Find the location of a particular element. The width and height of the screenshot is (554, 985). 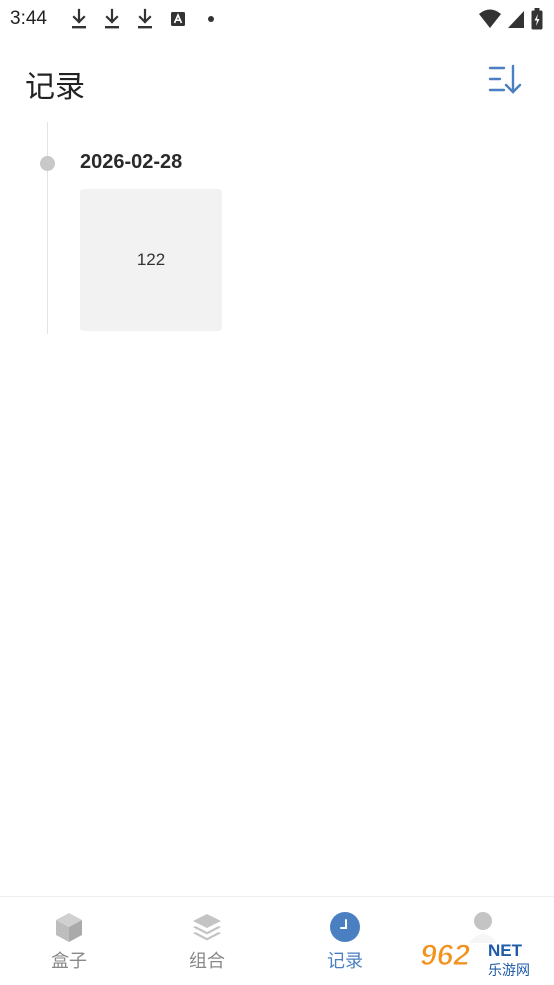

sort-descending-icon is located at coordinates (505, 79).